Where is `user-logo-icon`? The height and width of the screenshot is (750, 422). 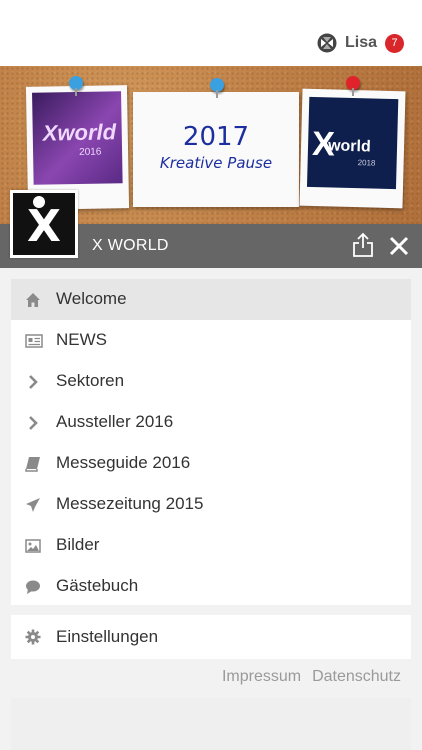 user-logo-icon is located at coordinates (327, 43).